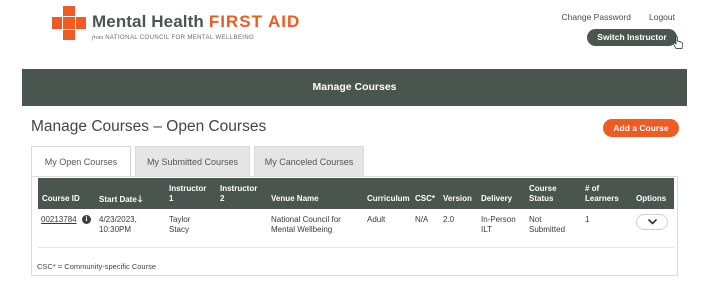 The height and width of the screenshot is (288, 702). Describe the element at coordinates (171, 198) in the screenshot. I see `column-instructor-1-line2: 1` at that location.